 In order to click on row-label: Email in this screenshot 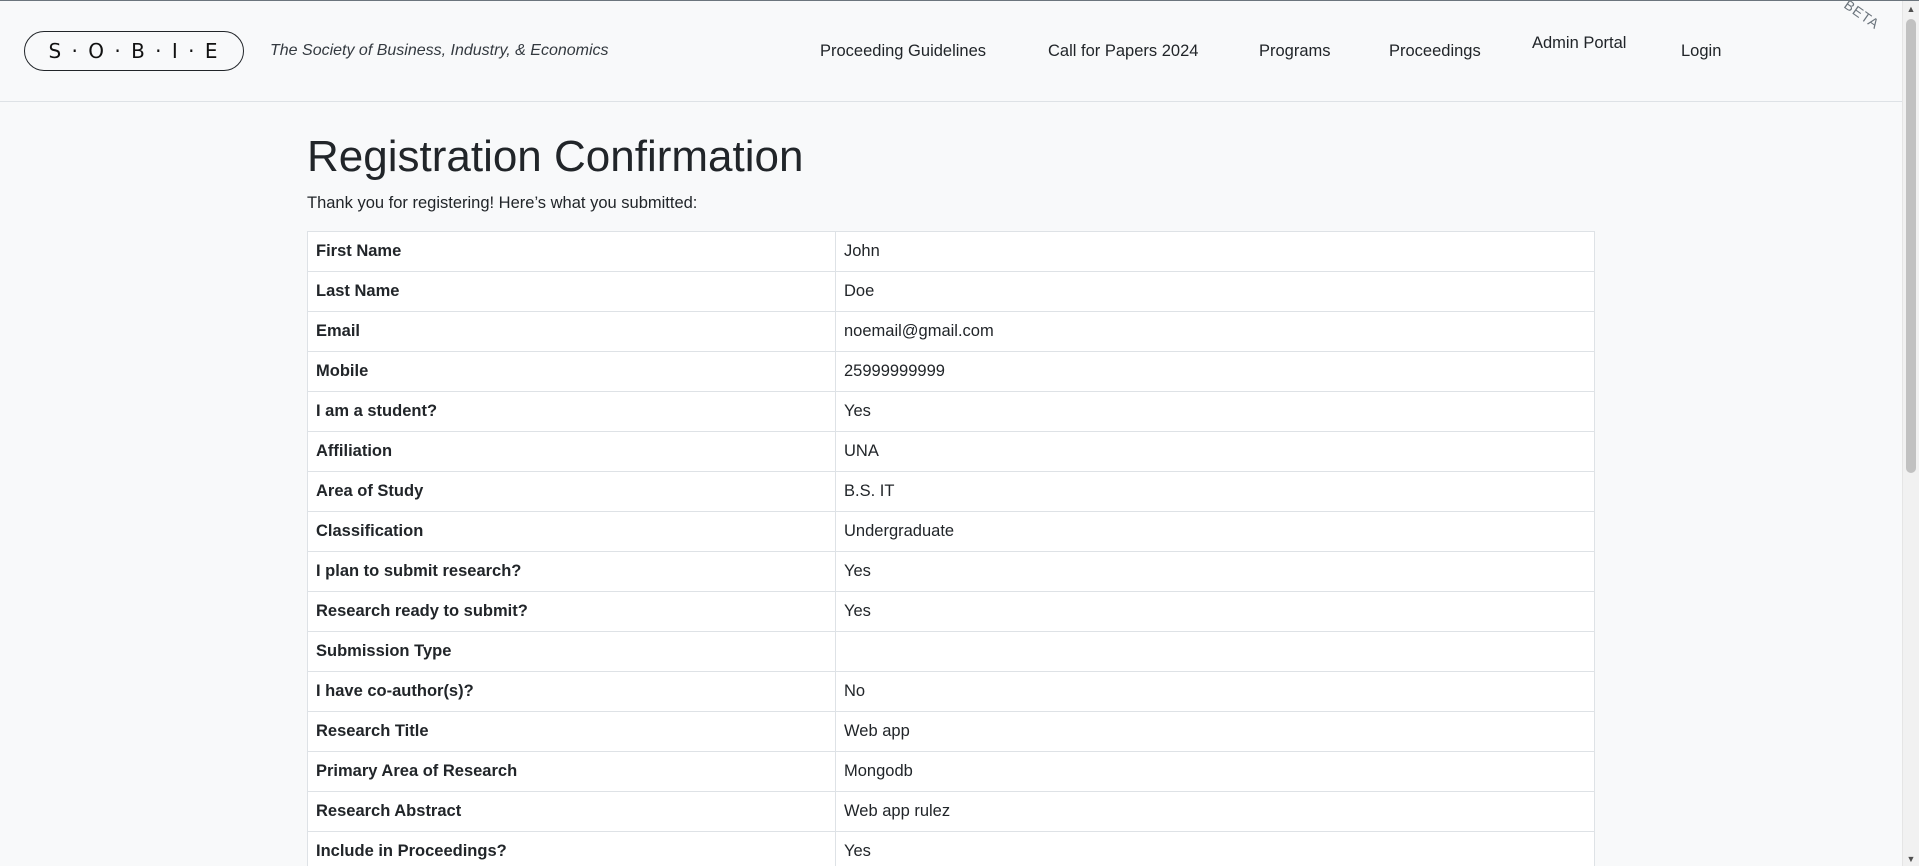, I will do `click(571, 331)`.